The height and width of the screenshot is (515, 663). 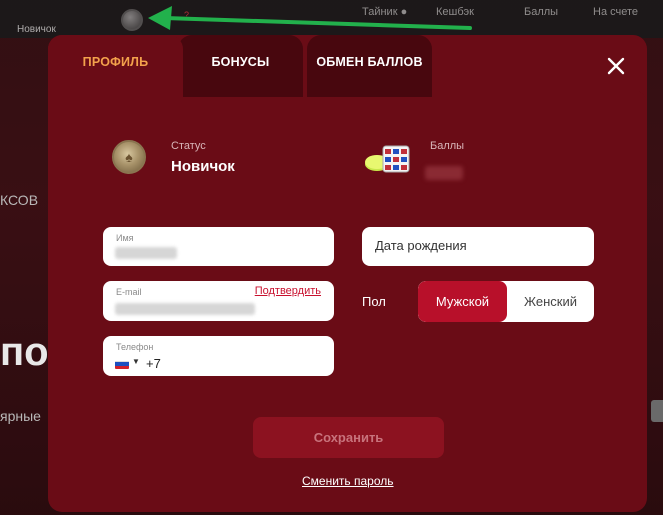 I want to click on side-tab, so click(x=657, y=411).